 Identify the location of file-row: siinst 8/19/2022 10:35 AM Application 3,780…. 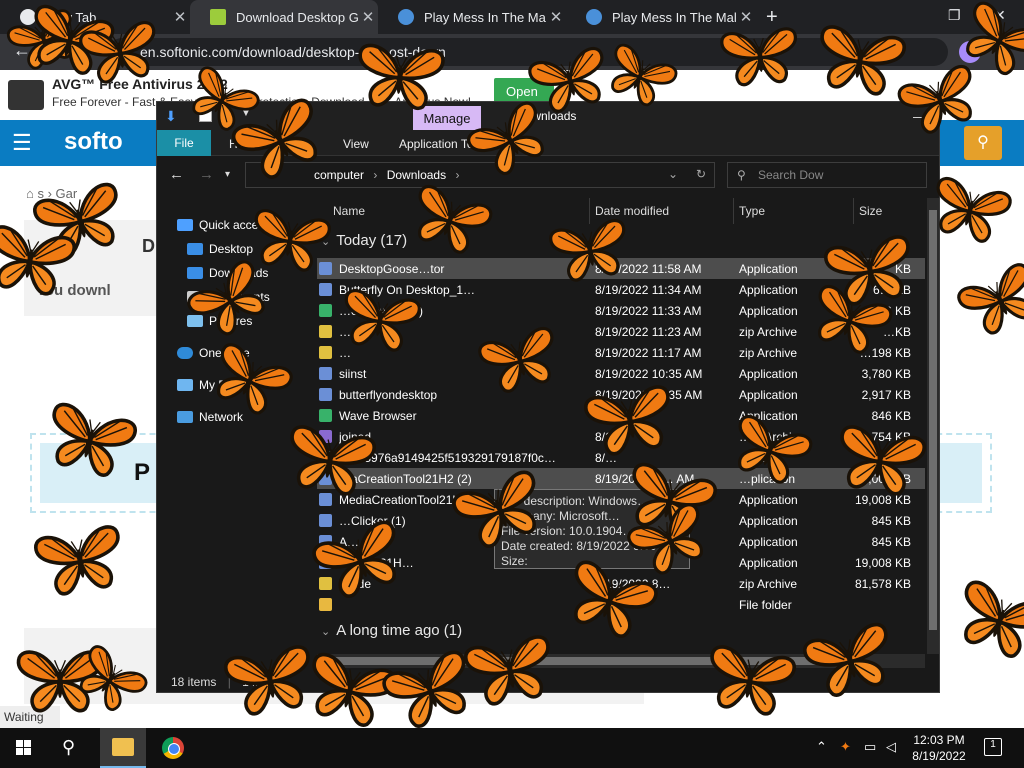
(621, 373).